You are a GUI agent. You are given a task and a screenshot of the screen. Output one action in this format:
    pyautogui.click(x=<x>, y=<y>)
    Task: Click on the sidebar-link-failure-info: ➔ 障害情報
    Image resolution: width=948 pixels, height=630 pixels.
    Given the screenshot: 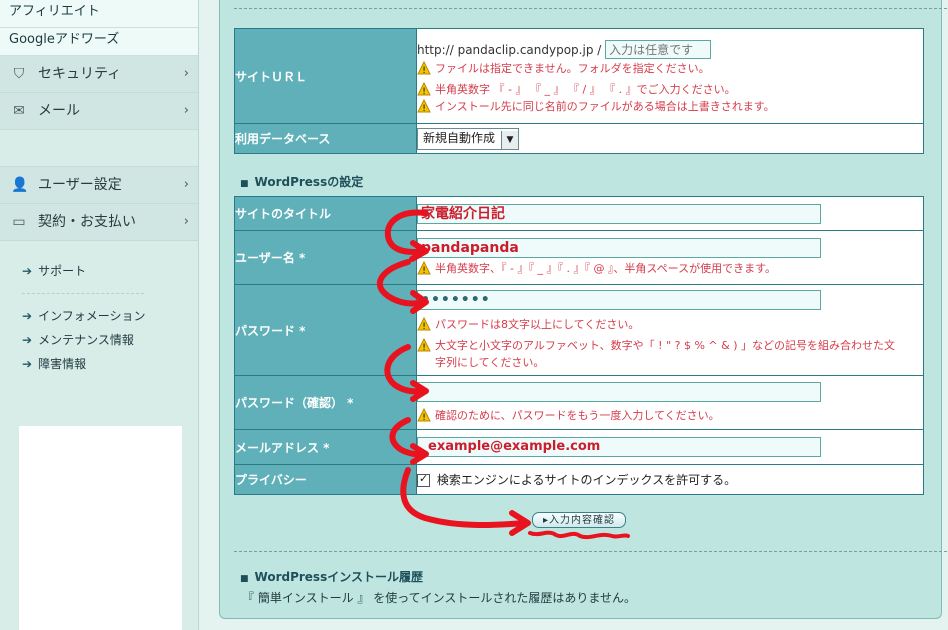 What is the action you would take?
    pyautogui.click(x=110, y=364)
    